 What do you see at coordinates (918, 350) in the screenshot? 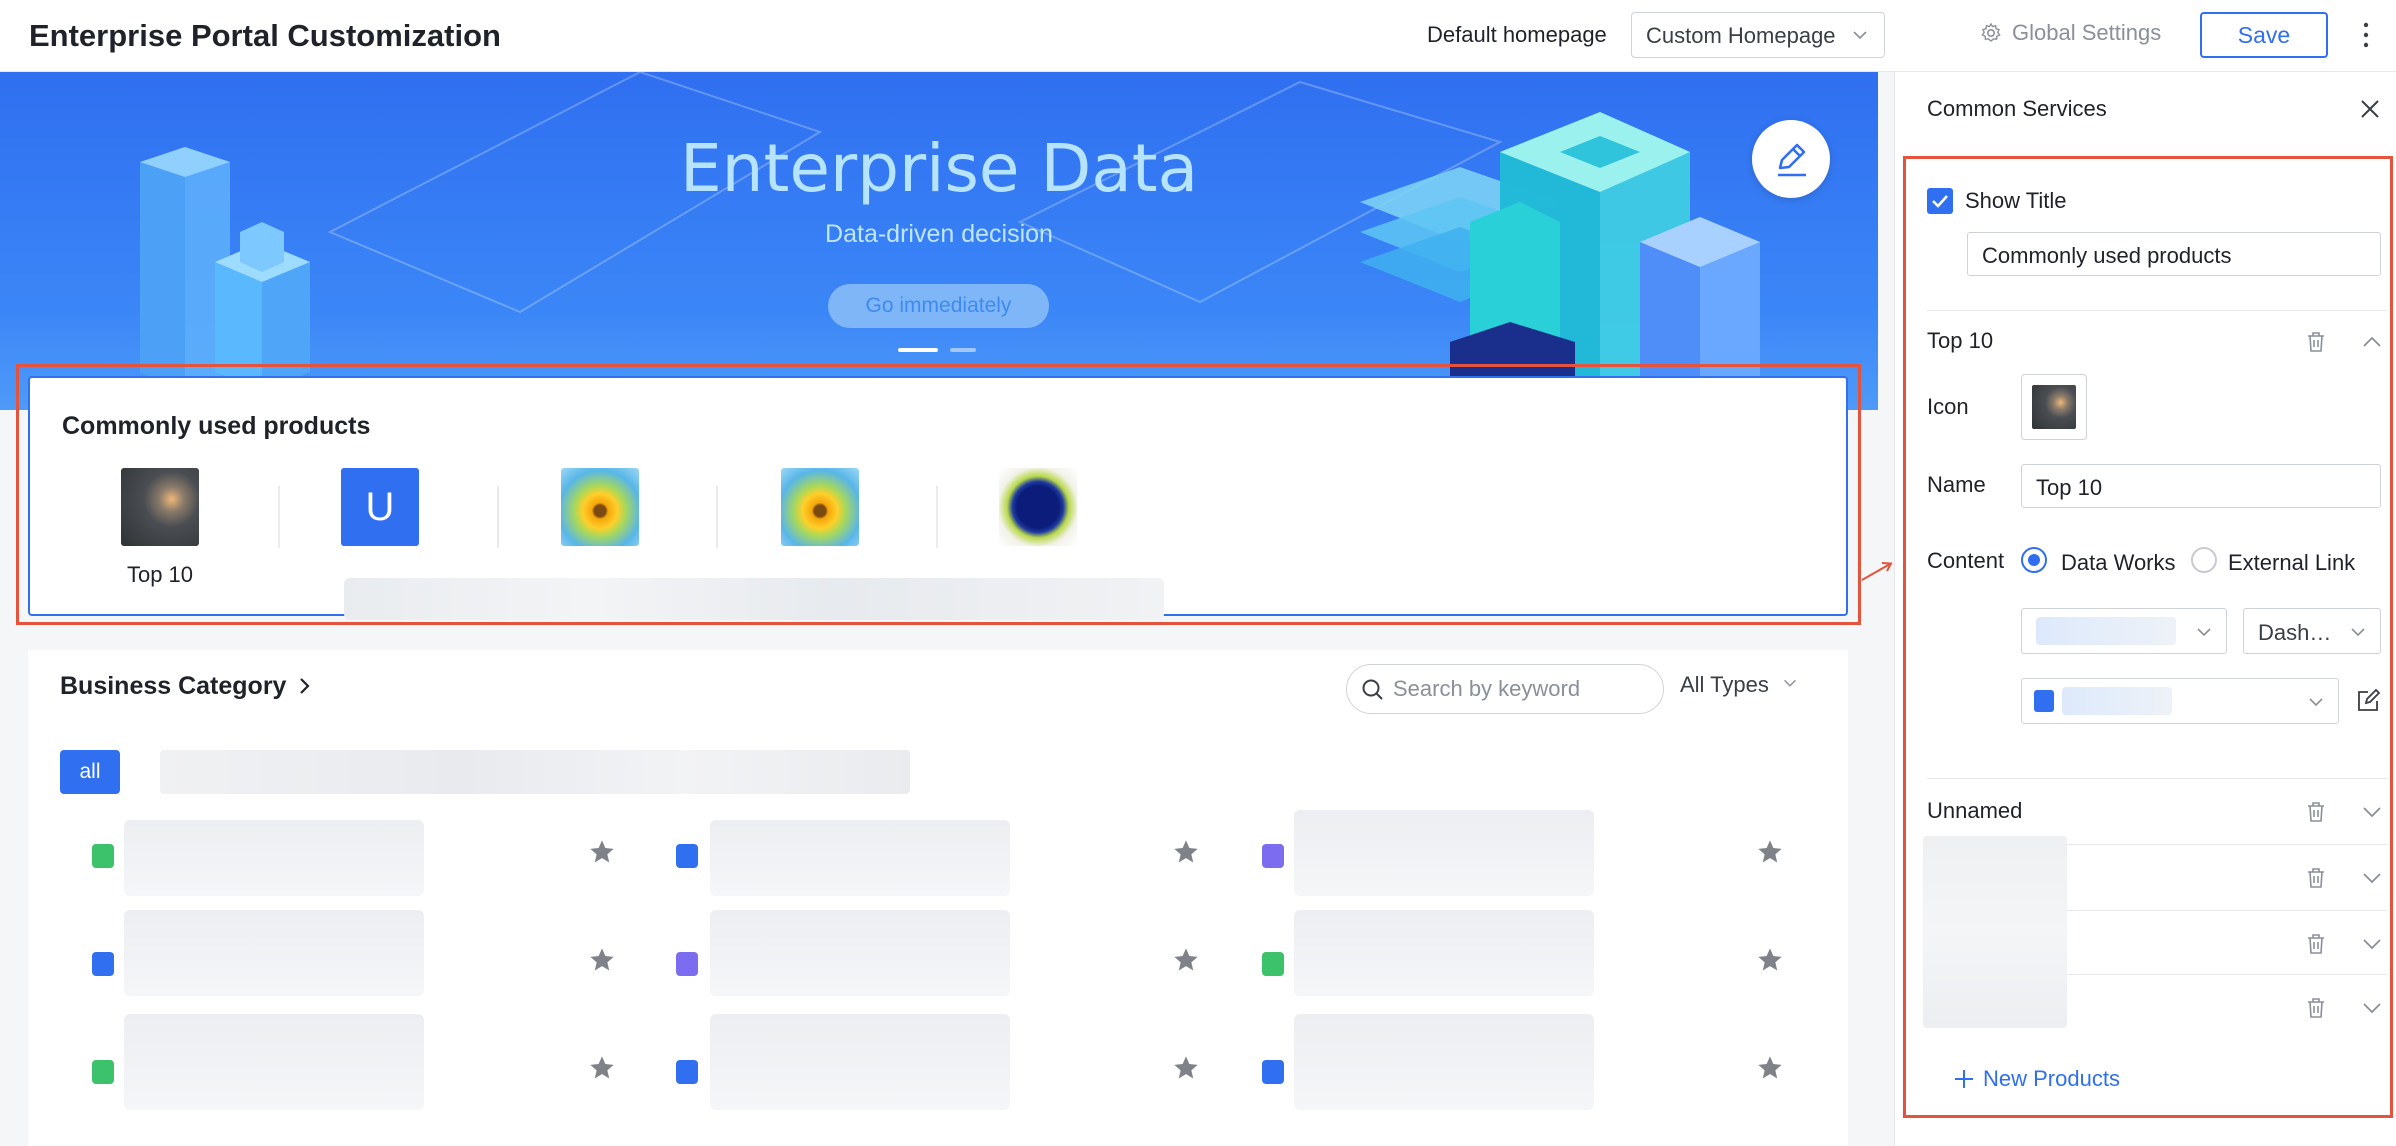
I see `carousel-dot-active` at bounding box center [918, 350].